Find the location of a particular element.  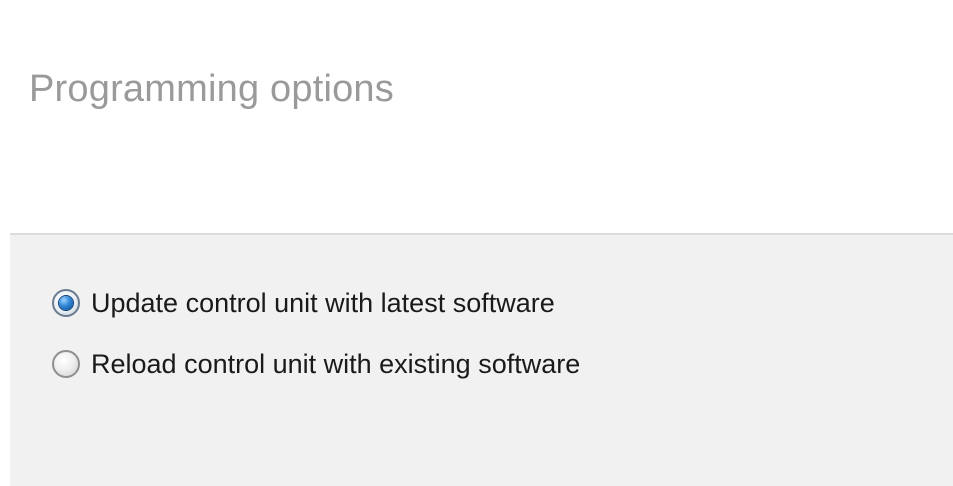

radio-button-selected-icon is located at coordinates (66, 303).